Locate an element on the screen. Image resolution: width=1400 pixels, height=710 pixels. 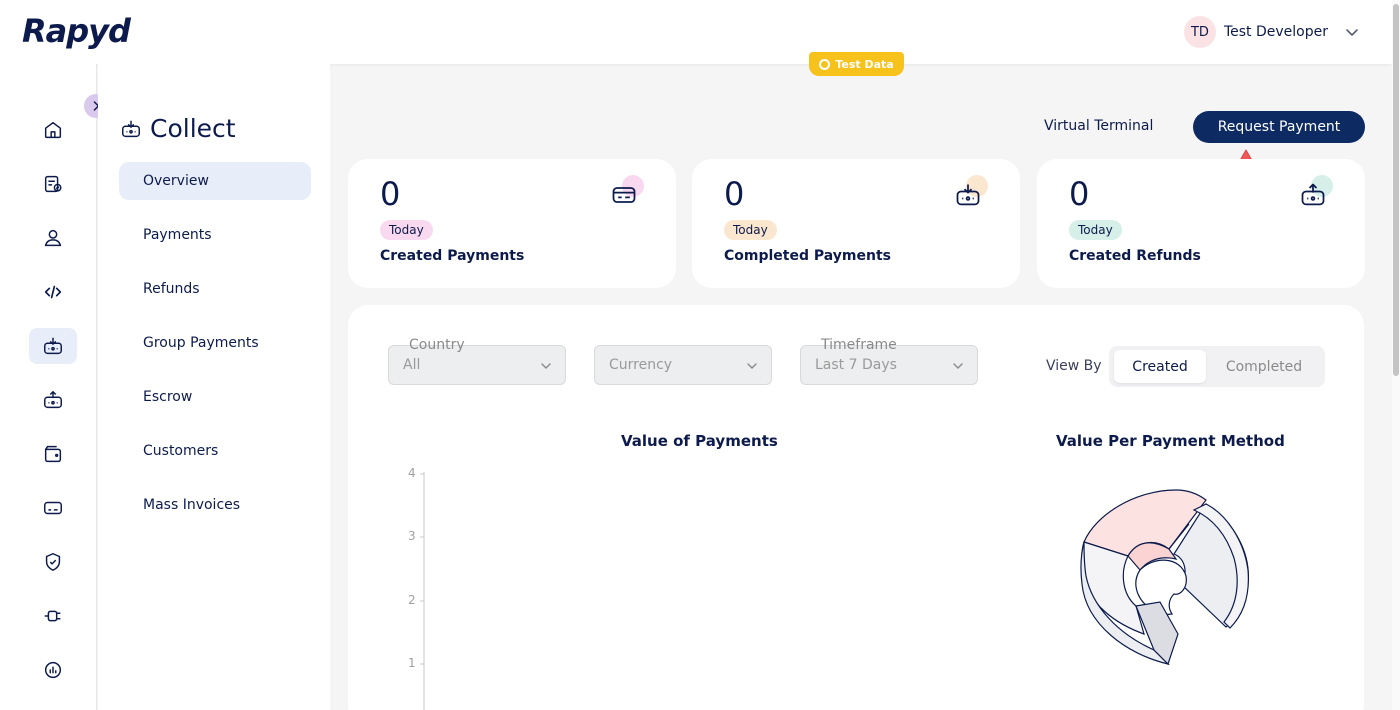
report-icon is located at coordinates (53, 670).